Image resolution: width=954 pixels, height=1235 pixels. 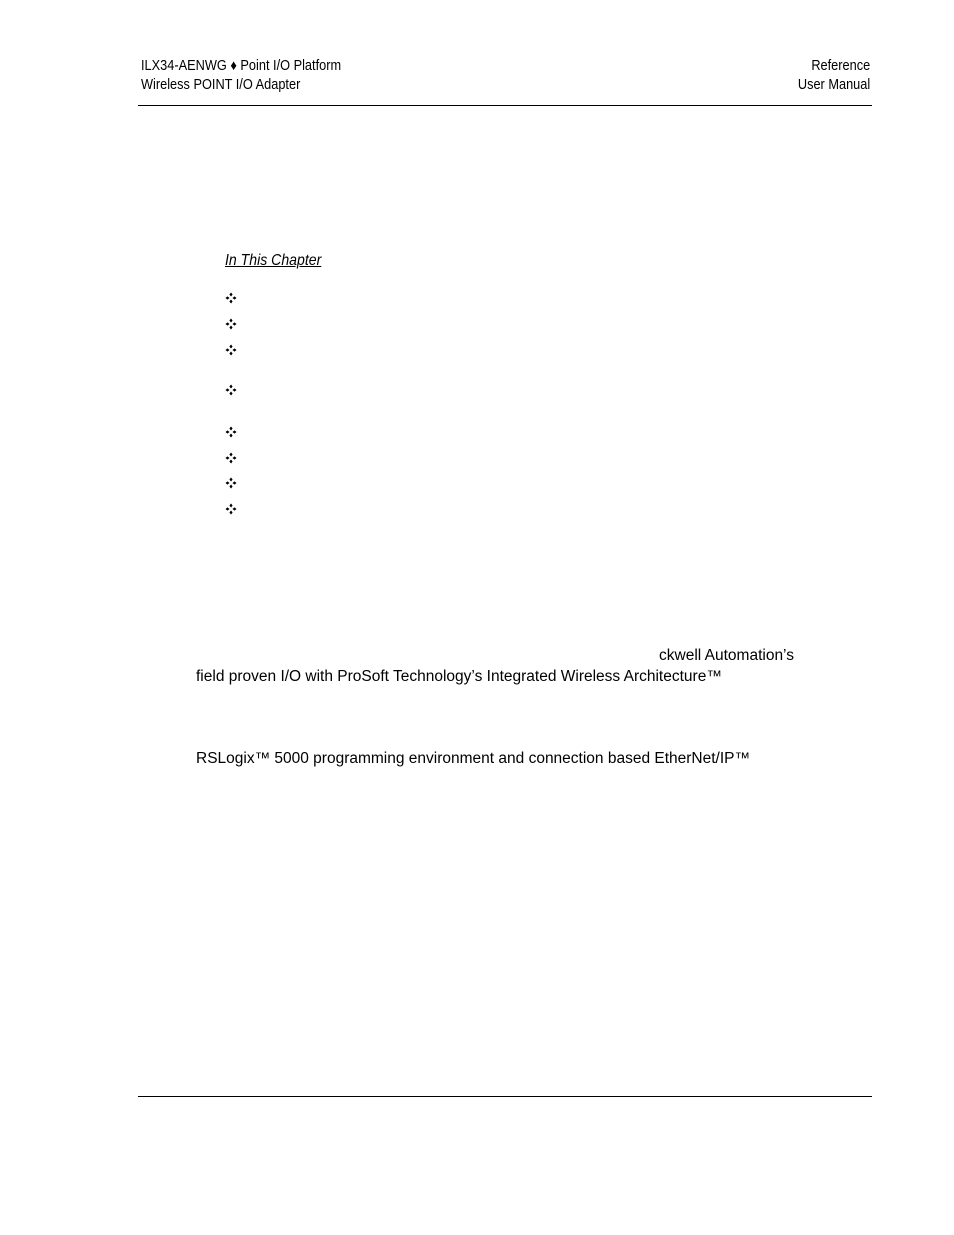 What do you see at coordinates (505, 1096) in the screenshot?
I see `footer-divider` at bounding box center [505, 1096].